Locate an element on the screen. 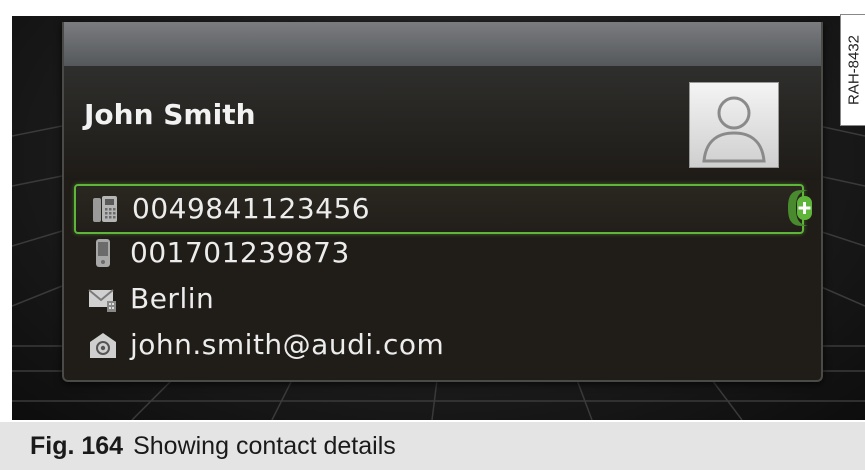  email-icon is located at coordinates (103, 345).